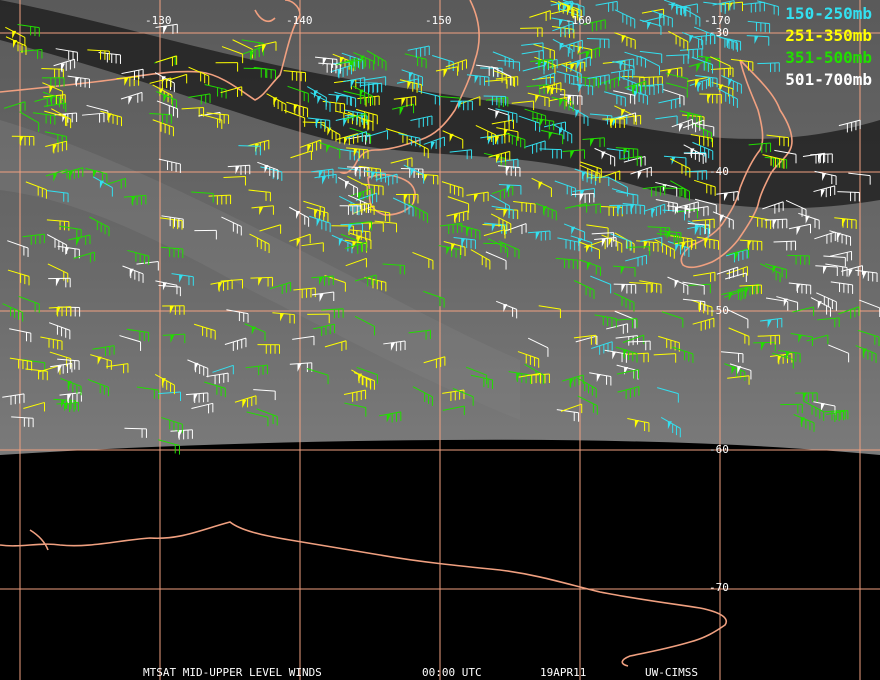  Describe the element at coordinates (828, 35) in the screenshot. I see `legend-251-350mb: 251-350mb` at that location.